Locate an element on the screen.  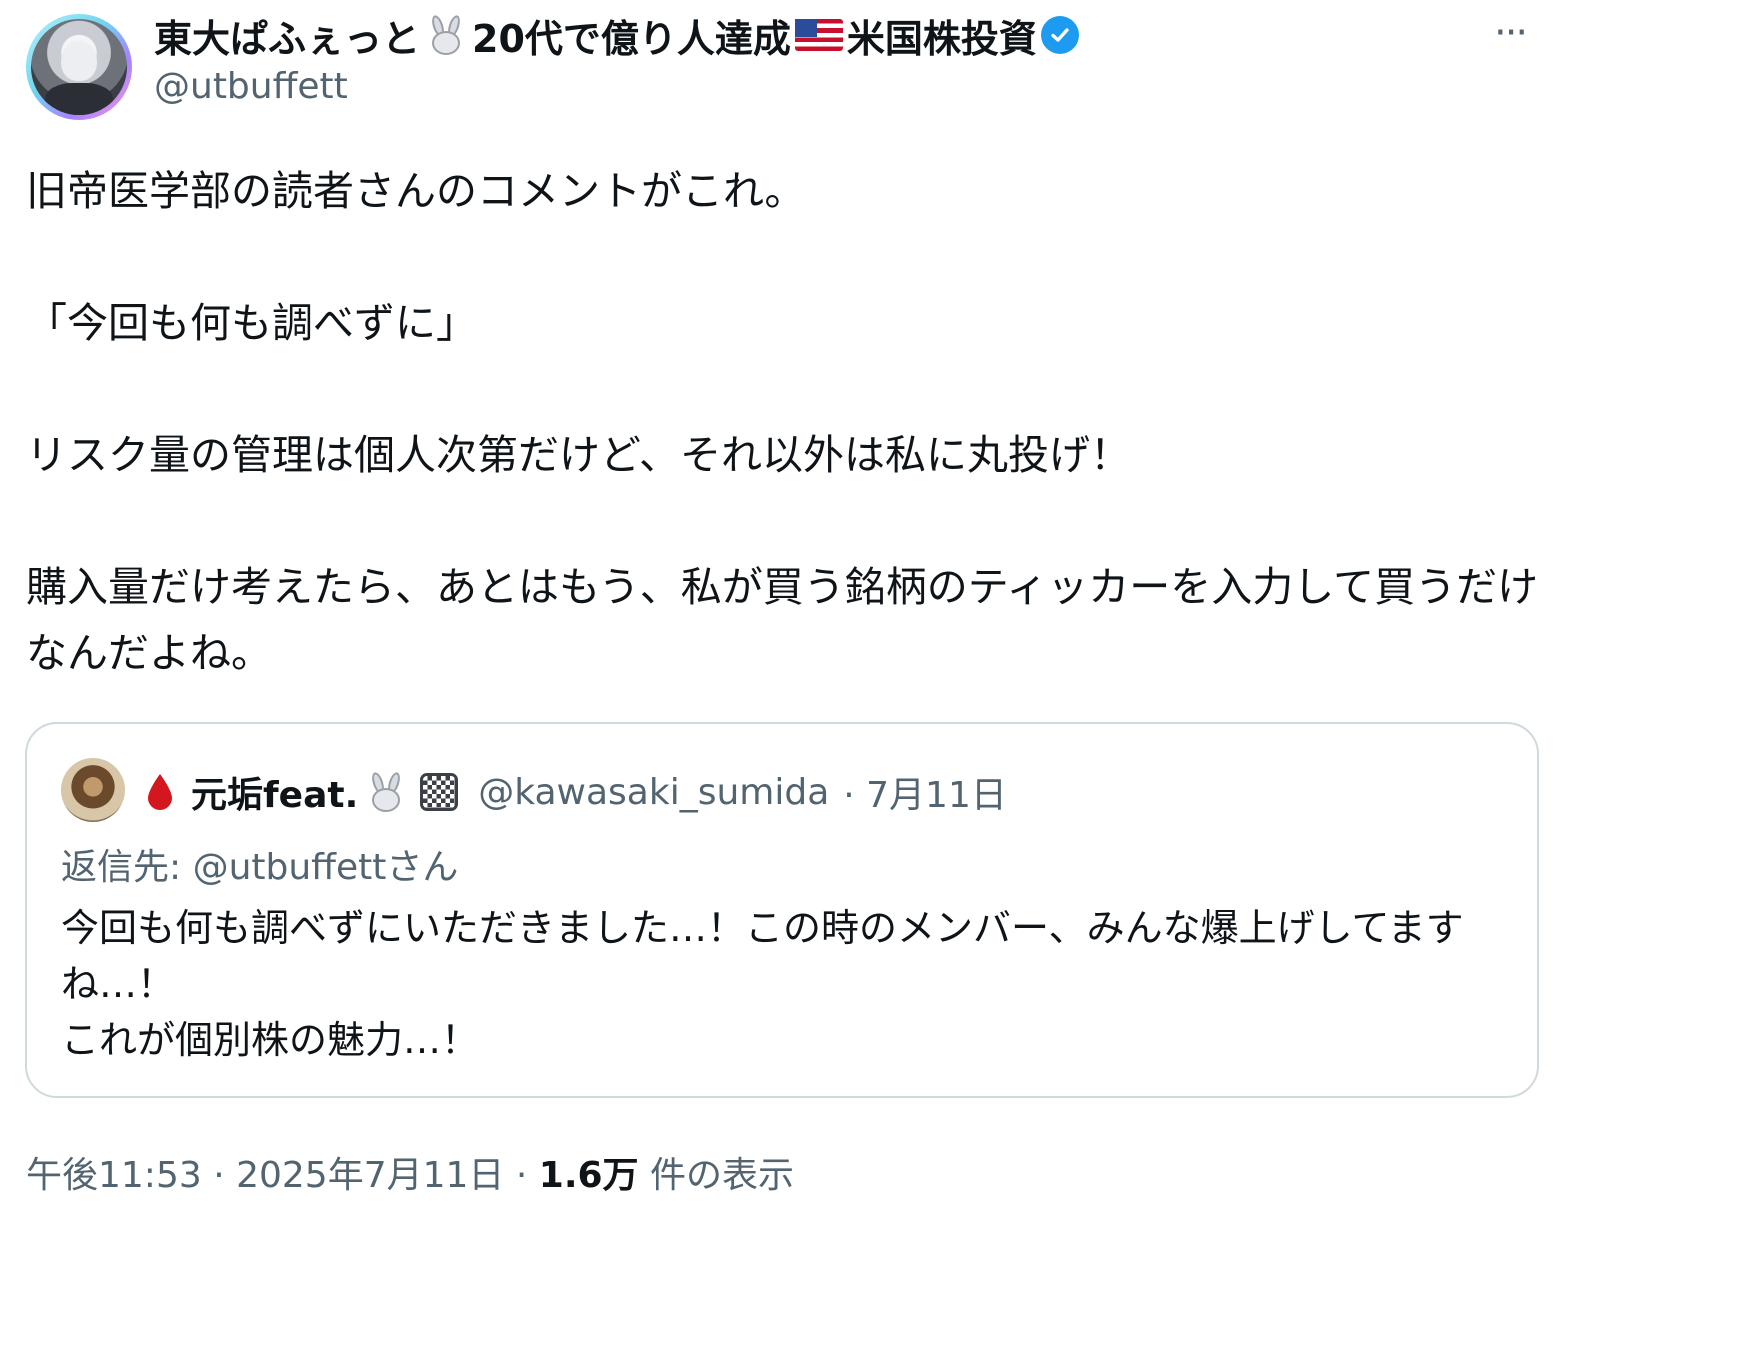
tweet-paragraph: リスク量の管理は個人次第だけど、それ以外は私に丸投げ！ is located at coordinates (578, 455).